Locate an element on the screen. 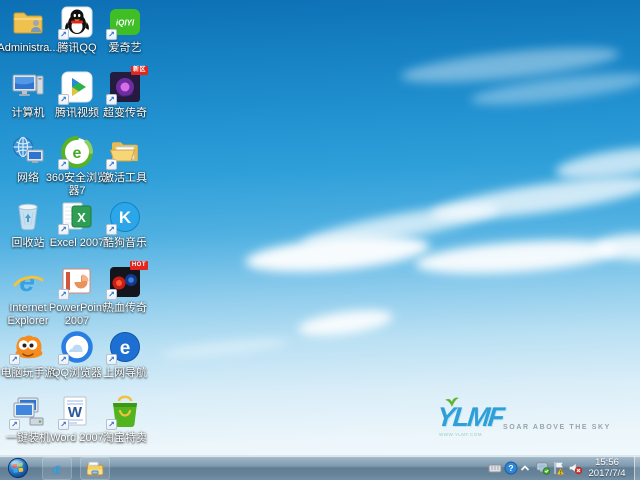  taskbar-ie-button: e is located at coordinates (57, 468).